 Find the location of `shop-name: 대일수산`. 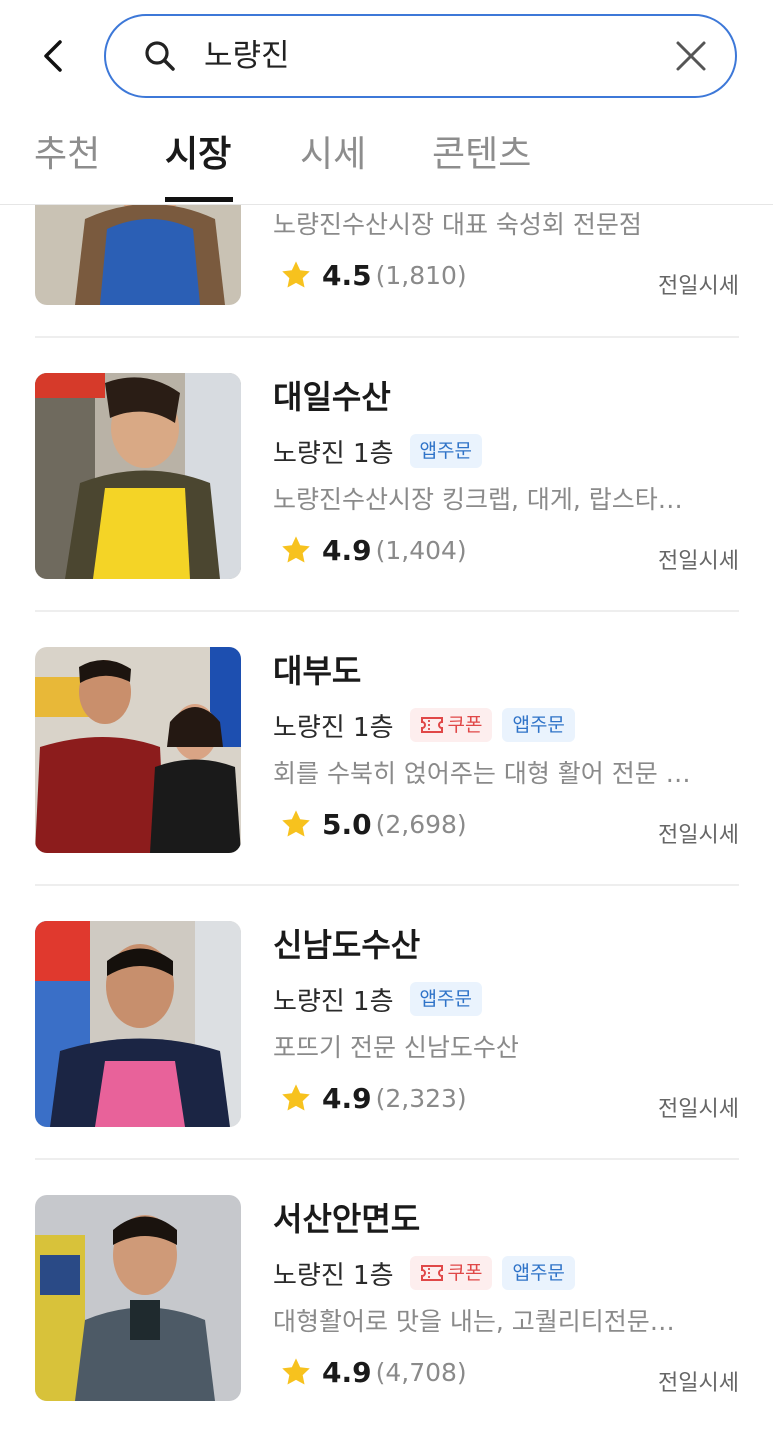

shop-name: 대일수산 is located at coordinates (332, 397).